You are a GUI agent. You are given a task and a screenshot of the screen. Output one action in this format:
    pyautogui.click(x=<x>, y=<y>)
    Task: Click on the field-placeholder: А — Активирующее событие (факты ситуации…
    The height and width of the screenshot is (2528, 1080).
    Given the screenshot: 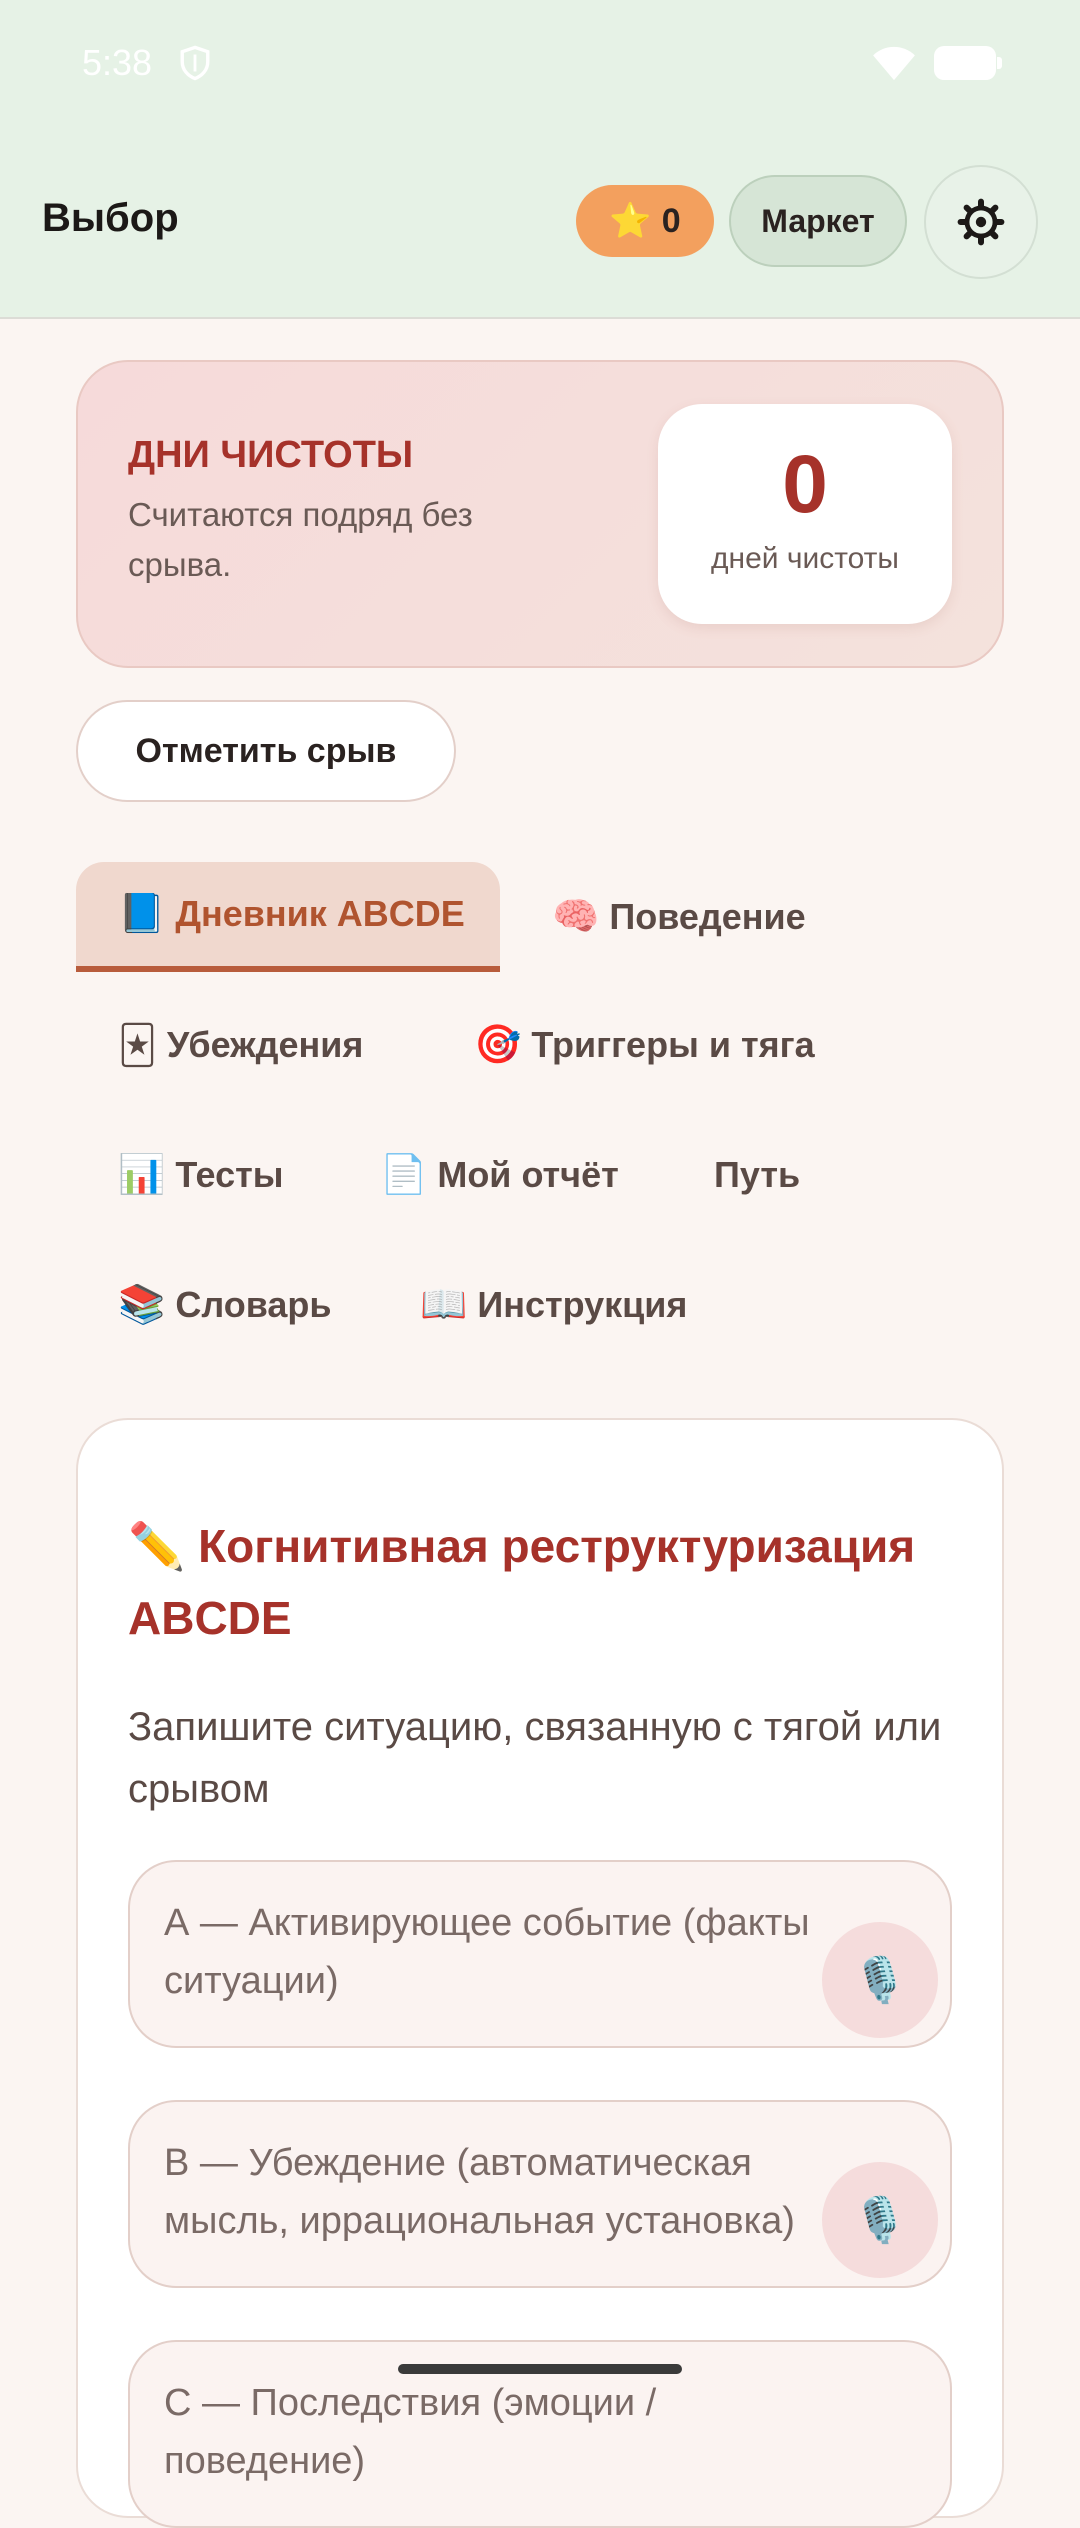 What is the action you would take?
    pyautogui.click(x=487, y=1952)
    